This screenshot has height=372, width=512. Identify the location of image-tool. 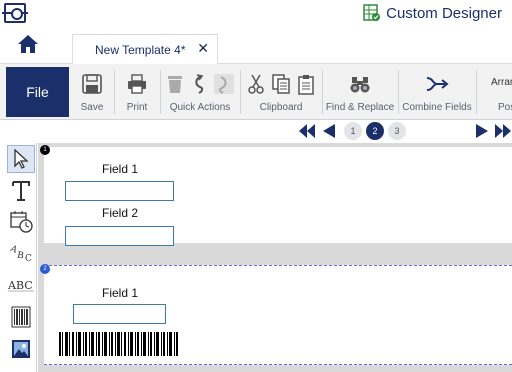
(21, 349).